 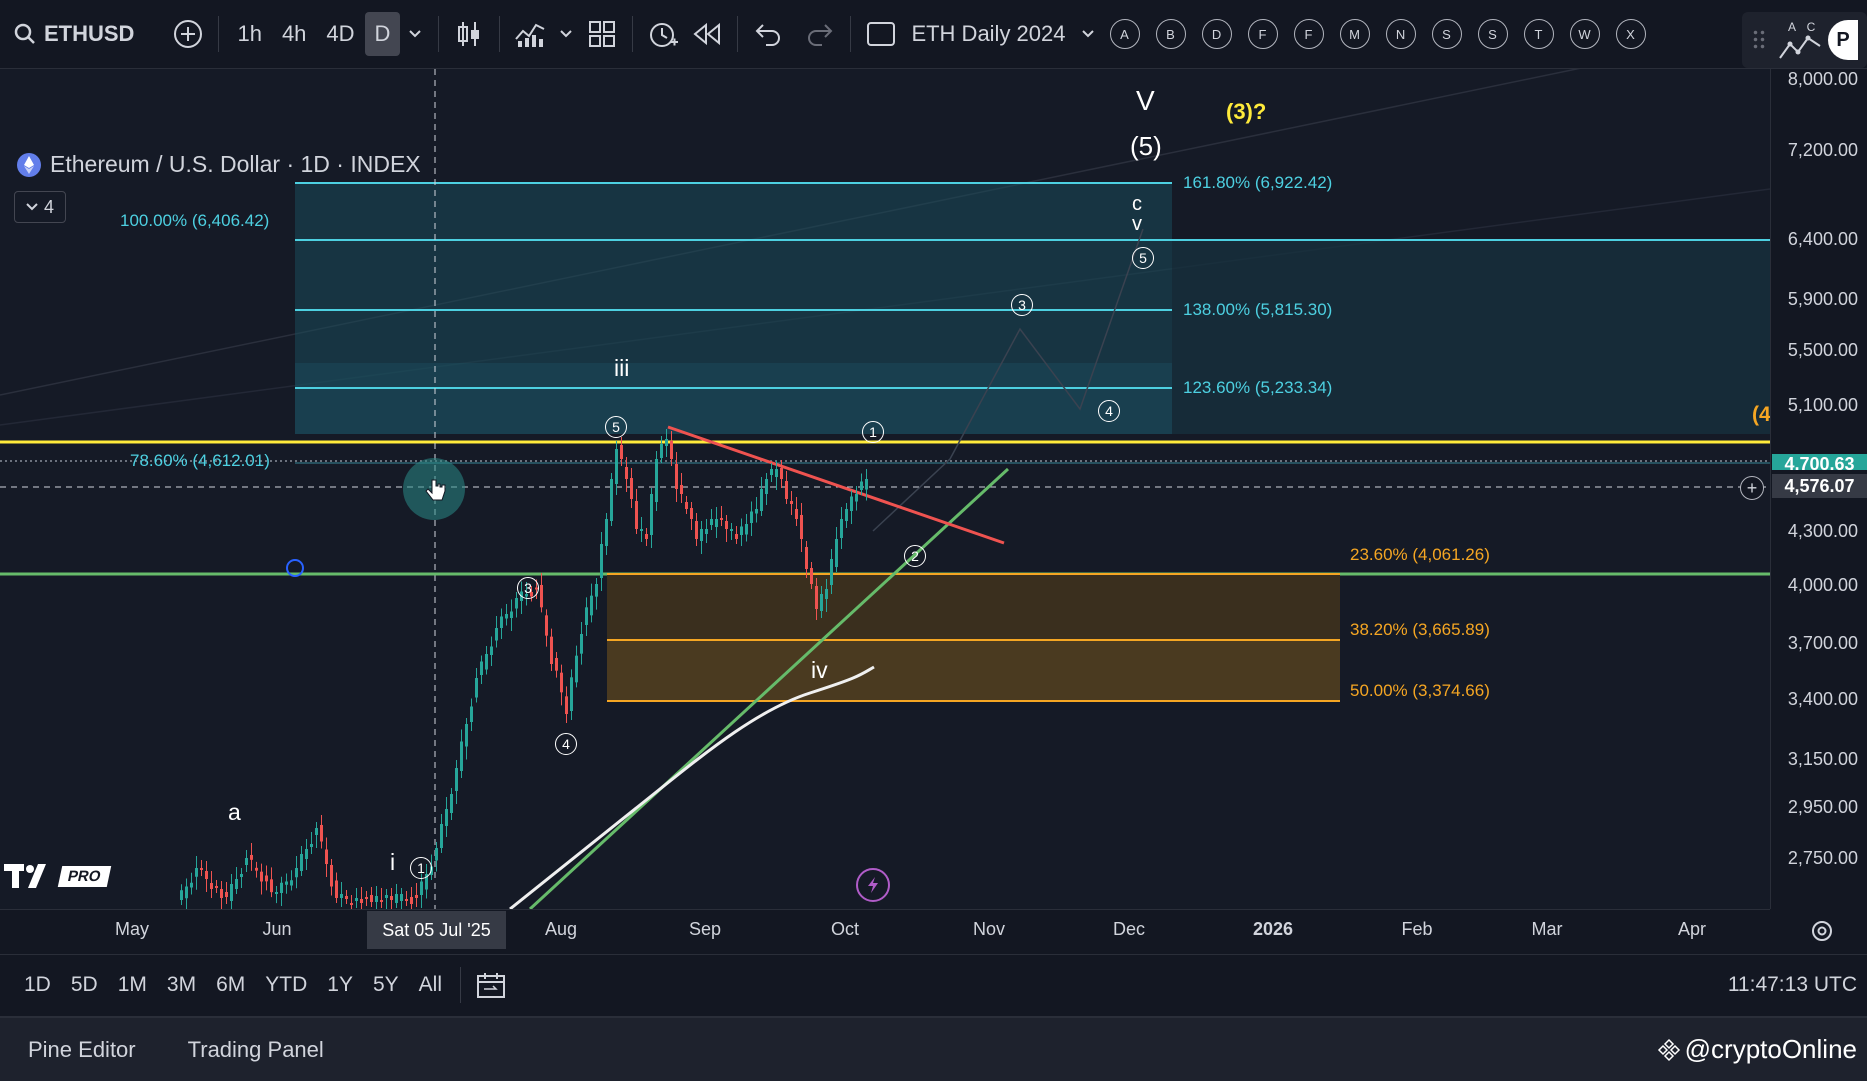 I want to click on indicators-button, so click(x=530, y=34).